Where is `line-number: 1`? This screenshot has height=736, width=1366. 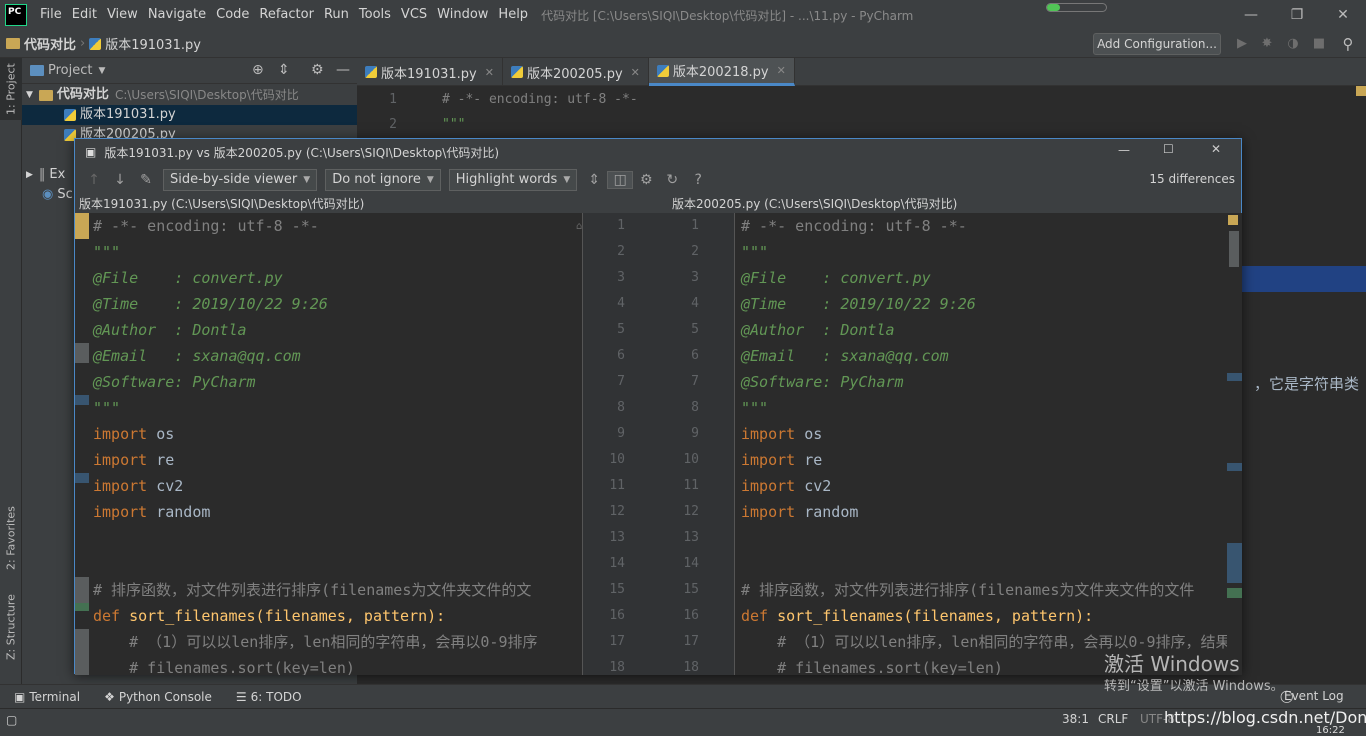
line-number: 1 is located at coordinates (393, 99).